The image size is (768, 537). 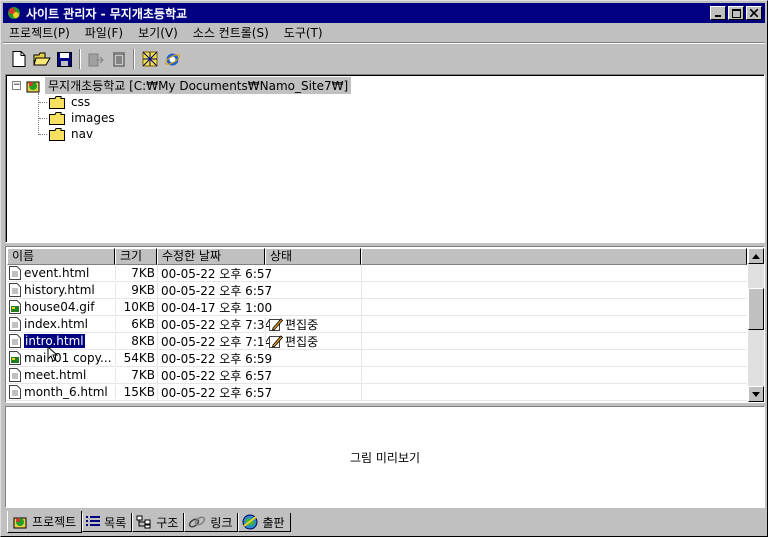 What do you see at coordinates (20, 522) in the screenshot?
I see `project-tab-icon` at bounding box center [20, 522].